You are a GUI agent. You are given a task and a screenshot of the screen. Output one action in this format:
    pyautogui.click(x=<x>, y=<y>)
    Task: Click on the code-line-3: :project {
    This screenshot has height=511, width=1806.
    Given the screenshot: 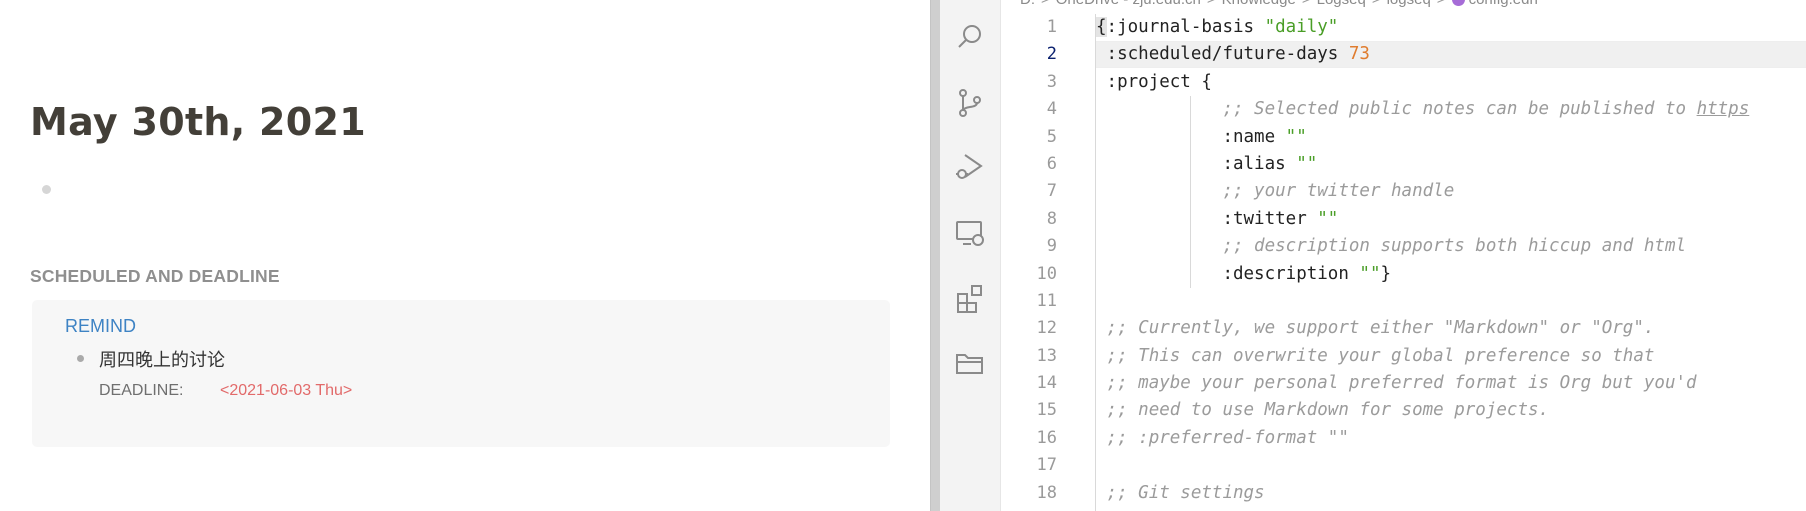 What is the action you would take?
    pyautogui.click(x=1422, y=82)
    